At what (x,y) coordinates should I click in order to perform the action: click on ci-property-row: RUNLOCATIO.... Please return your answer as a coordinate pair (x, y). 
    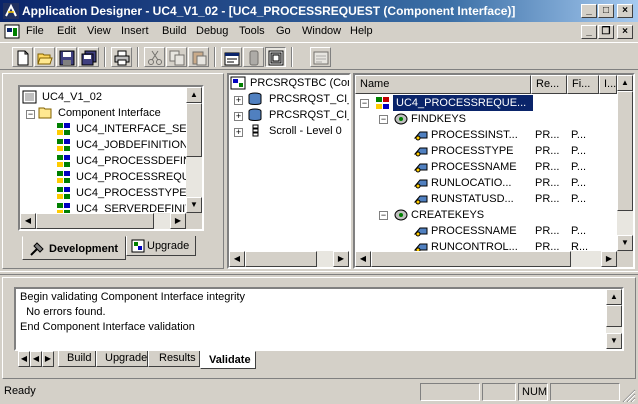
    Looking at the image, I should click on (471, 183).